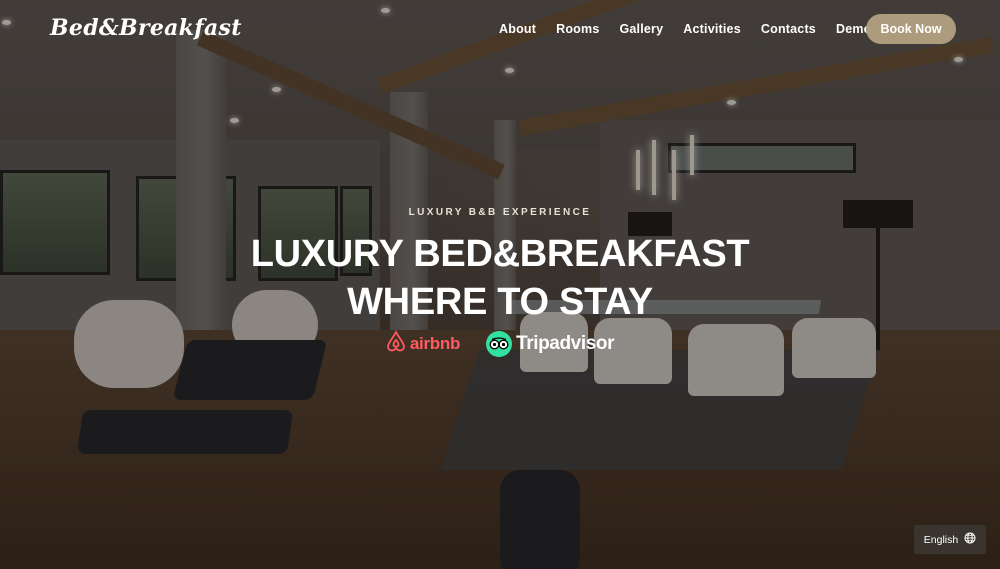 The height and width of the screenshot is (569, 1000). Describe the element at coordinates (500, 302) in the screenshot. I see `headline-line-2: WHERE TO STAY` at that location.